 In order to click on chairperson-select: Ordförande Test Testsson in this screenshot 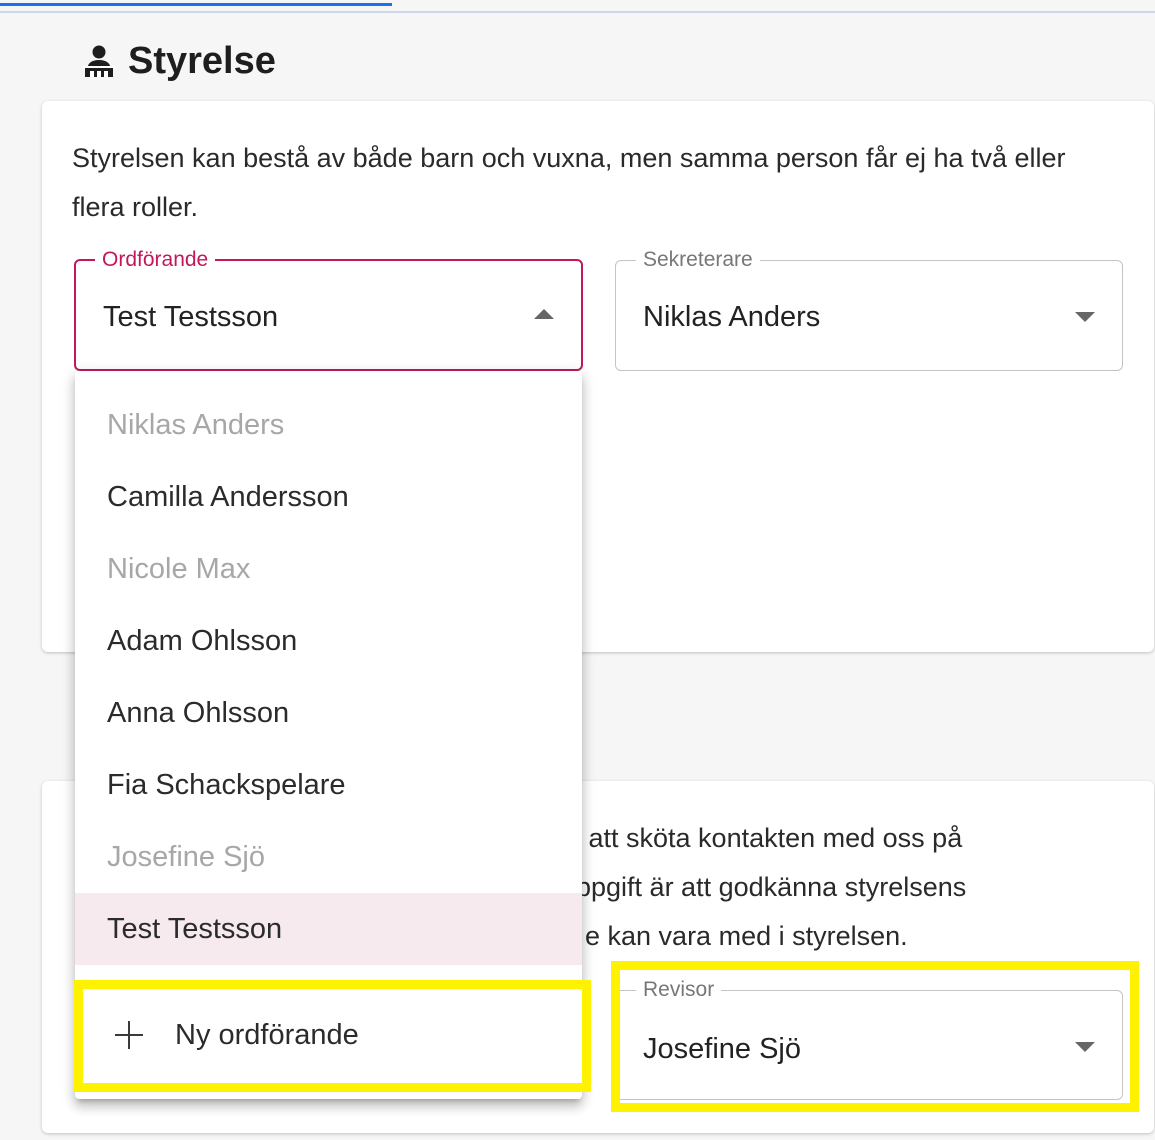, I will do `click(328, 309)`.